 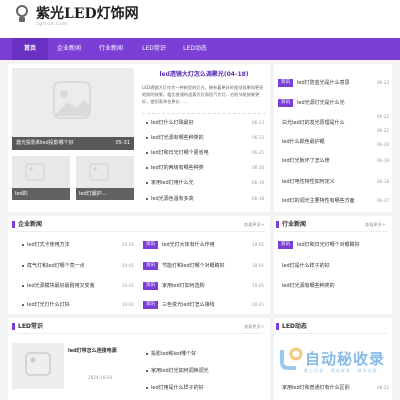 What do you see at coordinates (318, 201) in the screenshot?
I see `list-item: led灯的调光主要特性有哪些方面` at bounding box center [318, 201].